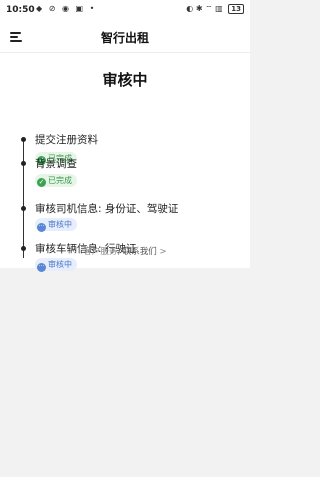 The height and width of the screenshot is (477, 320). I want to click on contact-us-link: 客户服务, 联系我们 >, so click(125, 251).